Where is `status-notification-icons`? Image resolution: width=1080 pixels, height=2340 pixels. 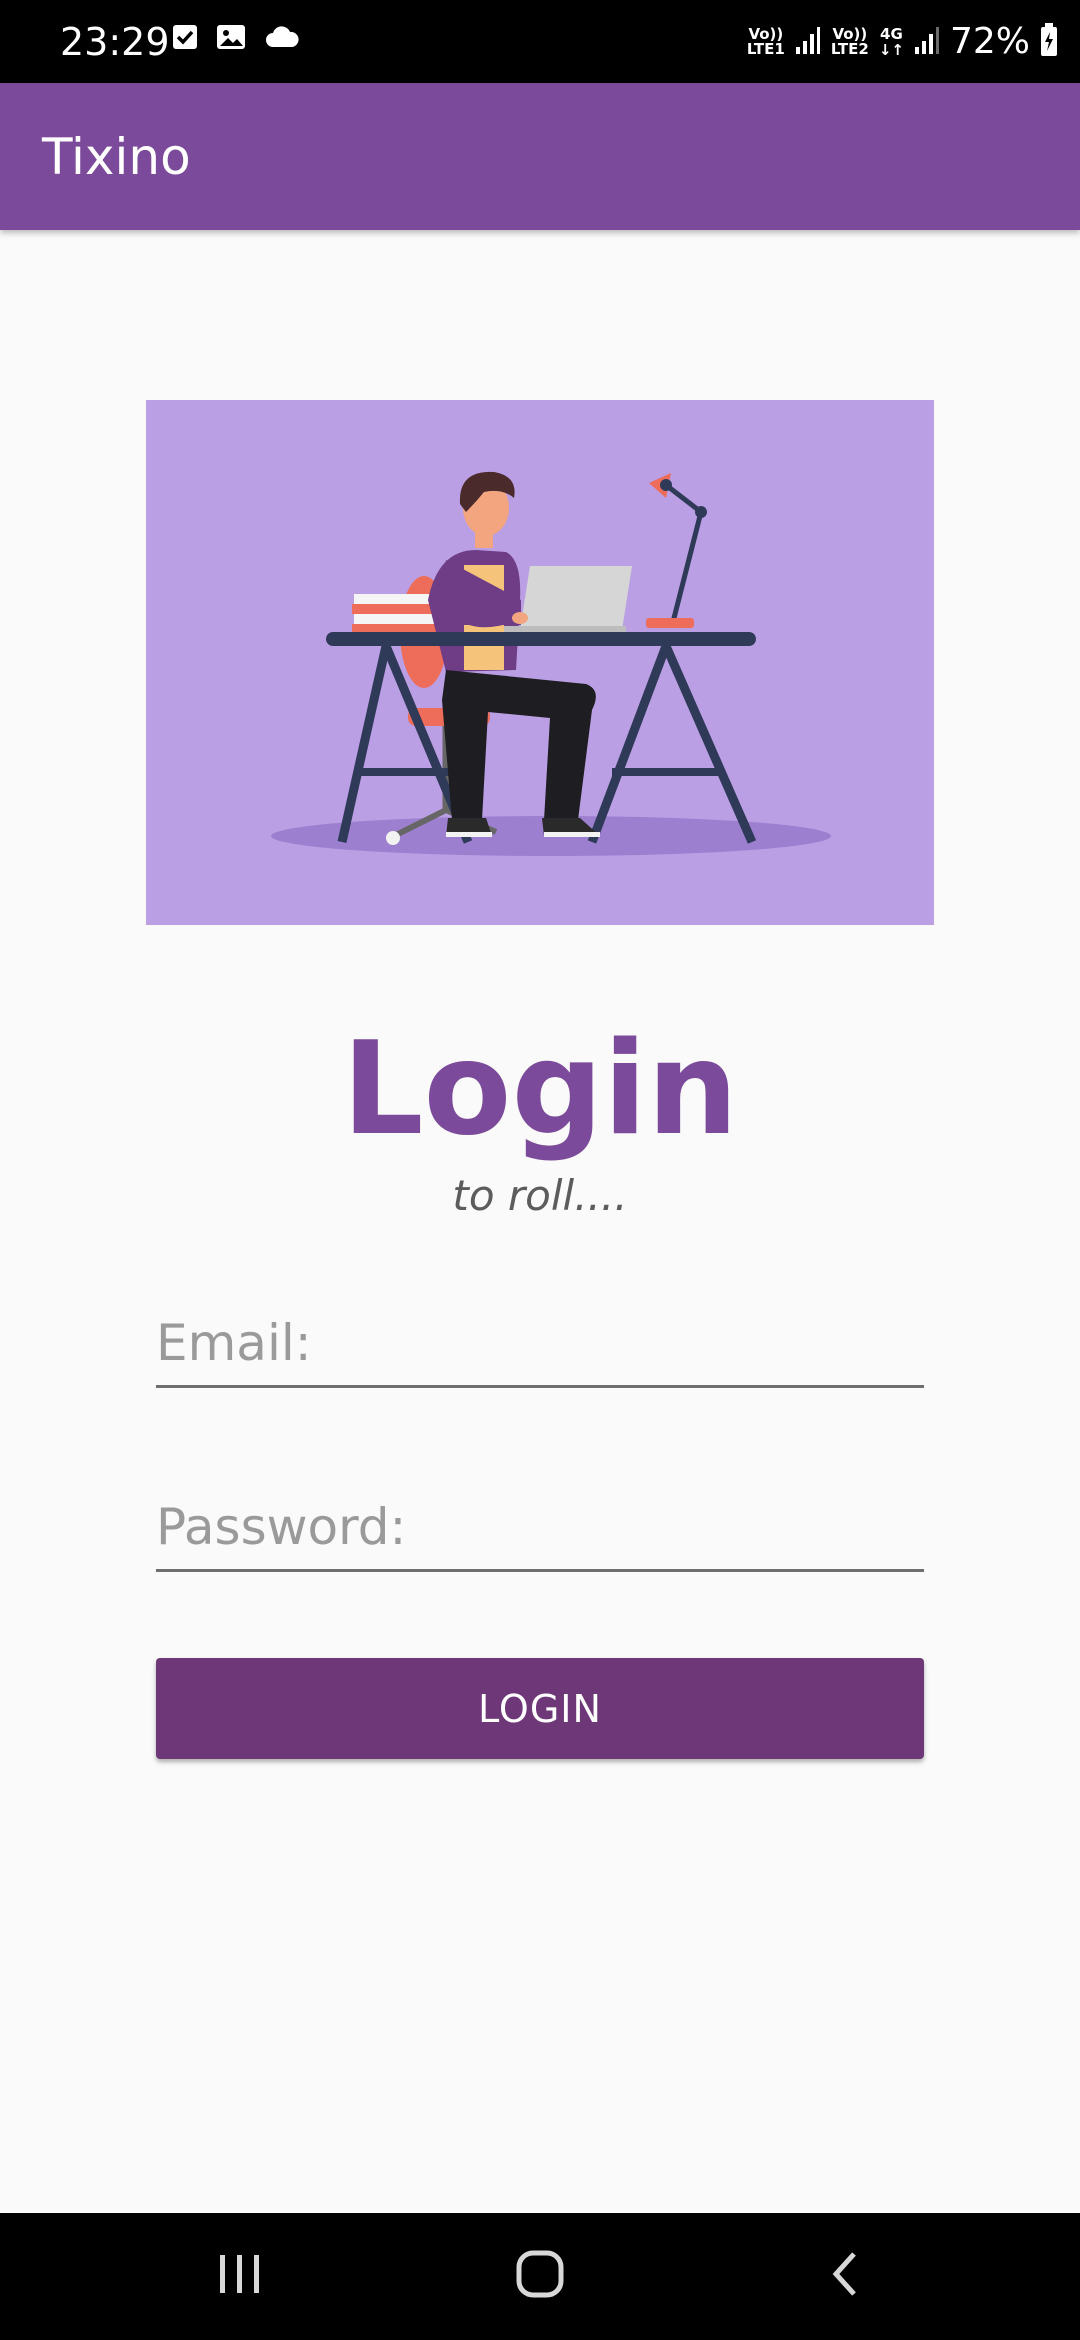
status-notification-icons is located at coordinates (236, 39).